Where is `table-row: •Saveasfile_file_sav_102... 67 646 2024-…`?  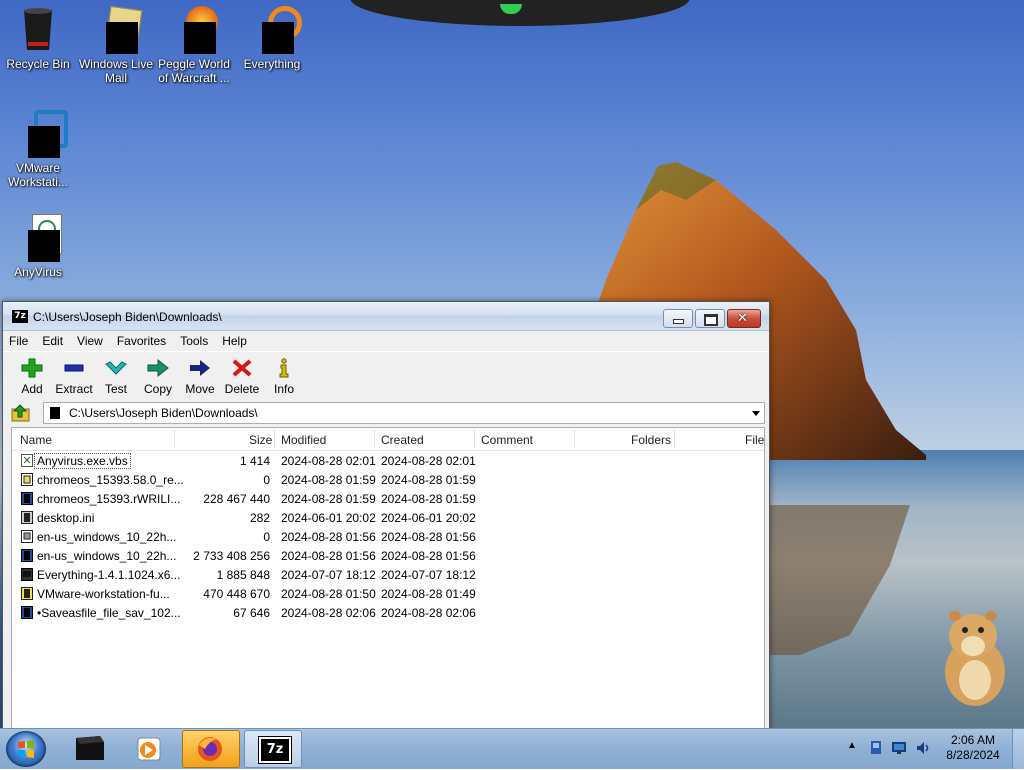
table-row: •Saveasfile_file_sav_102... 67 646 2024-… is located at coordinates (388, 612).